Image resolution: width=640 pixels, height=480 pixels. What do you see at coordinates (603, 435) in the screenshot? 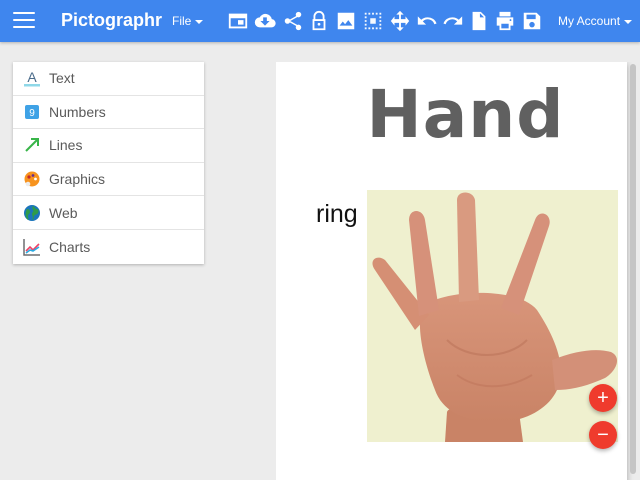
I see `zoom-out-button: −` at bounding box center [603, 435].